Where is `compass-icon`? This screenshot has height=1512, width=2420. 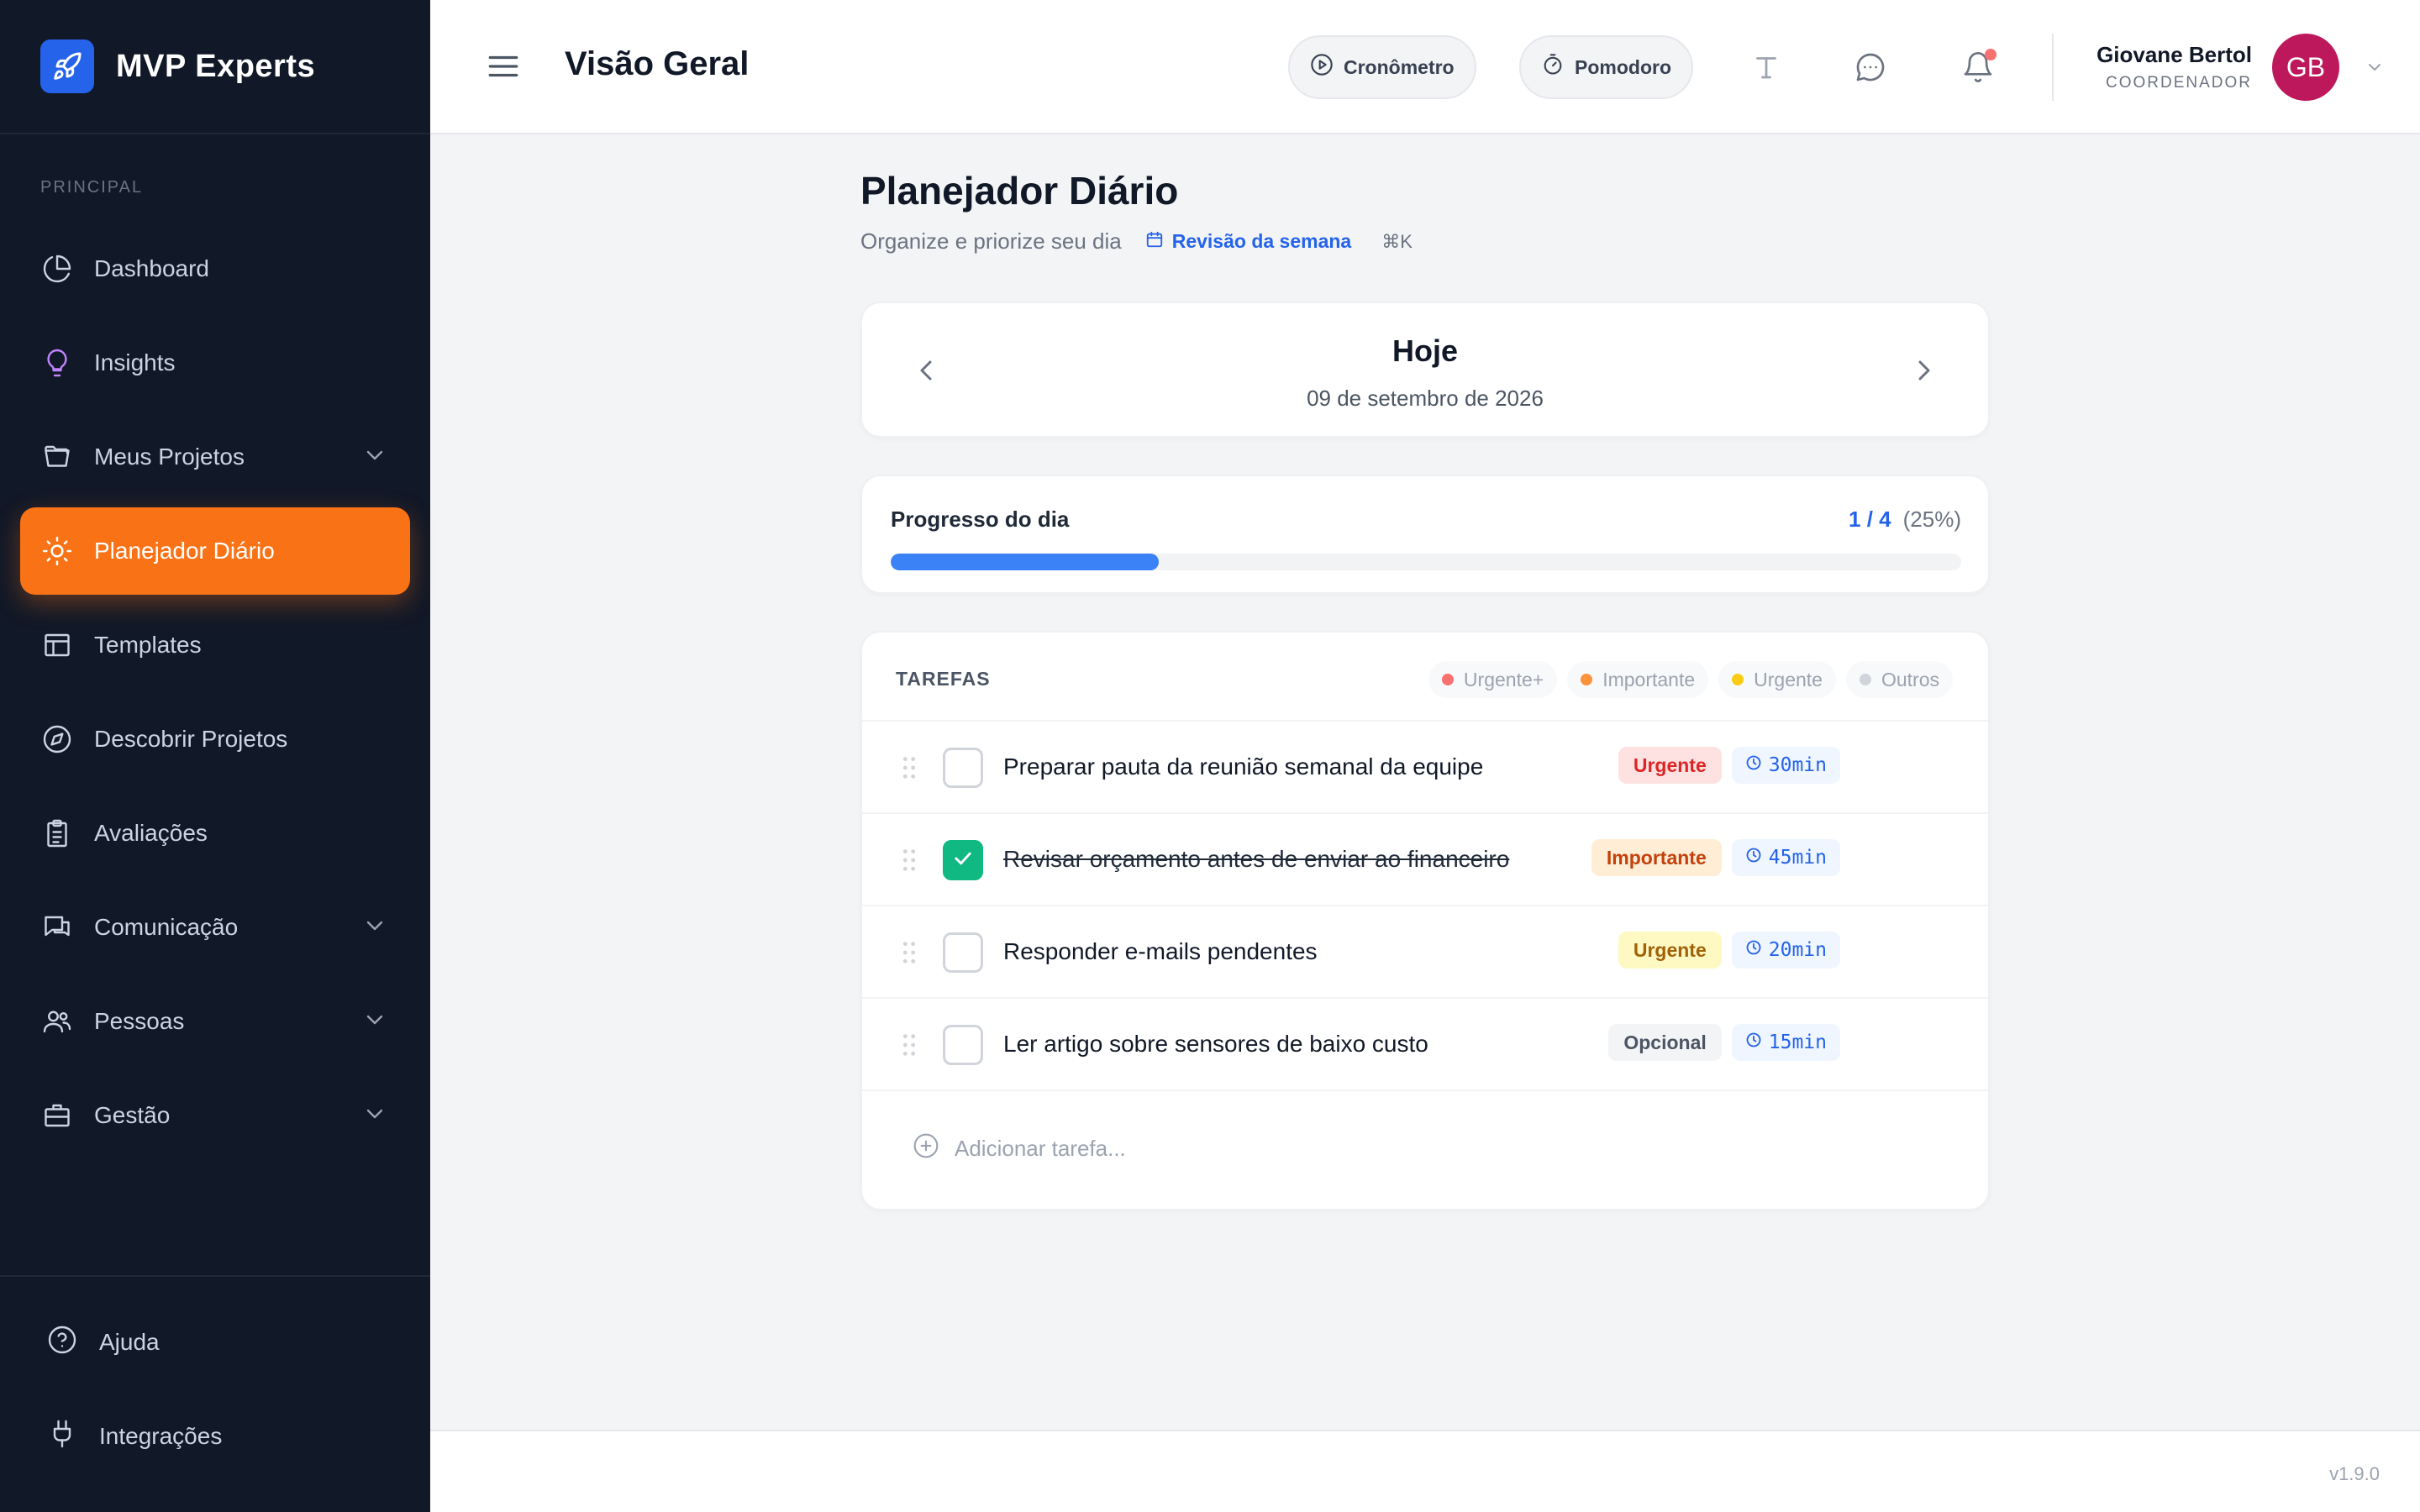 compass-icon is located at coordinates (57, 739).